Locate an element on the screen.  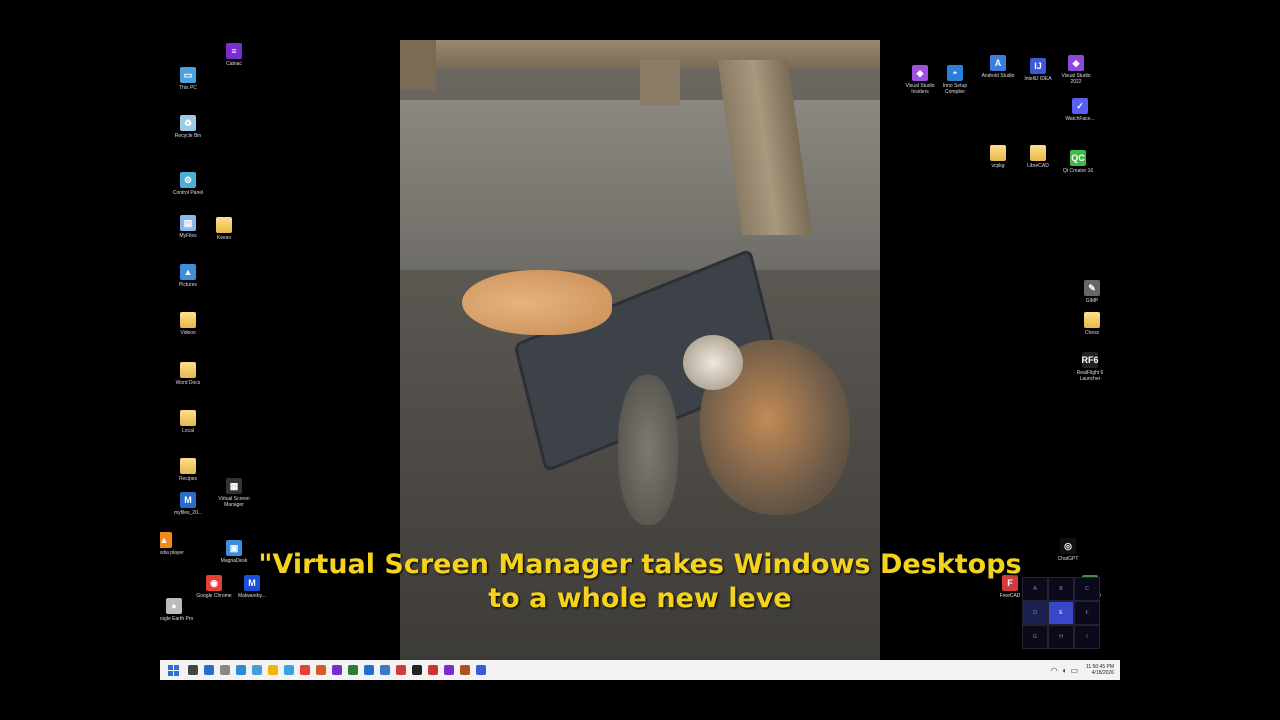
virtual-desktop-g: G is located at coordinates (1035, 637).